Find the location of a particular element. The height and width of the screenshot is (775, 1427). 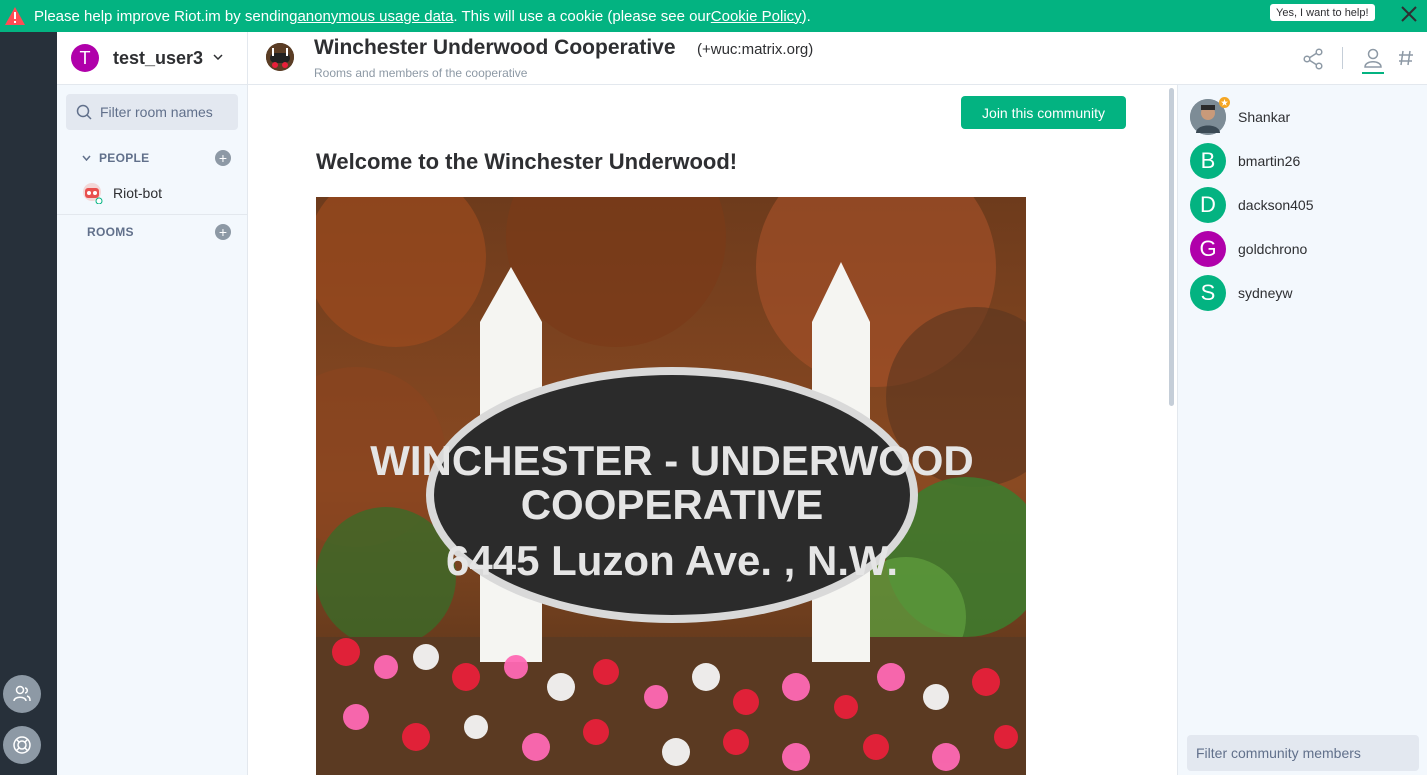

search-icon is located at coordinates (84, 112).